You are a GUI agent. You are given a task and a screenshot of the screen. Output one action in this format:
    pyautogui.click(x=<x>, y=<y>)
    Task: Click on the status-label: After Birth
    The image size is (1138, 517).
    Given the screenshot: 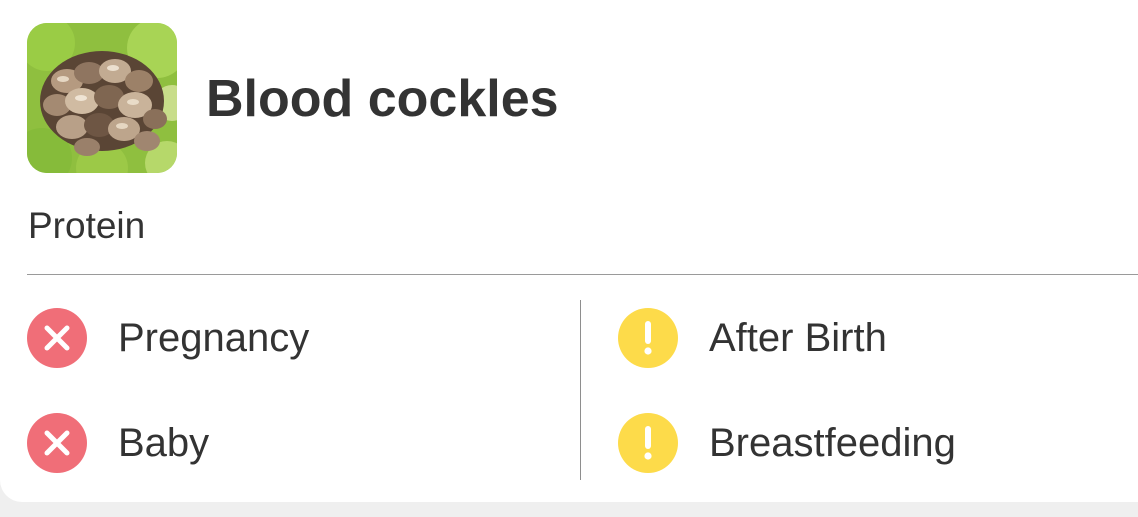 What is the action you would take?
    pyautogui.click(x=798, y=338)
    